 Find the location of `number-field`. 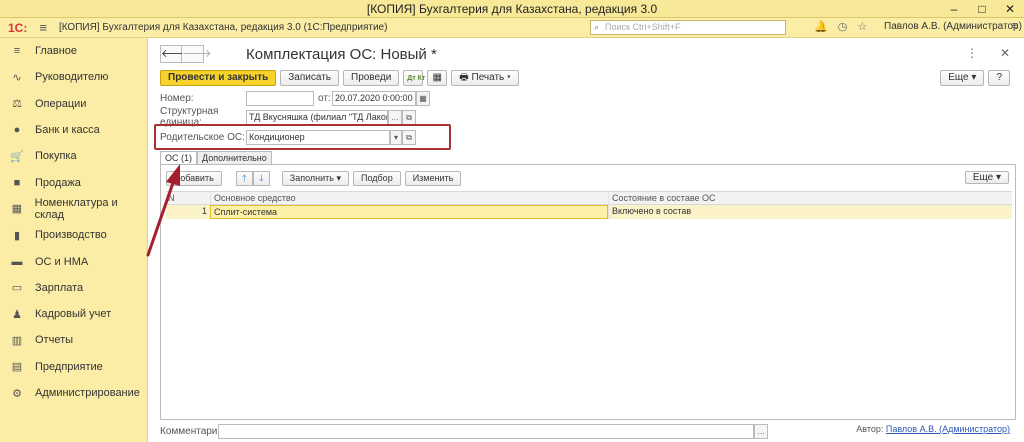

number-field is located at coordinates (280, 98).